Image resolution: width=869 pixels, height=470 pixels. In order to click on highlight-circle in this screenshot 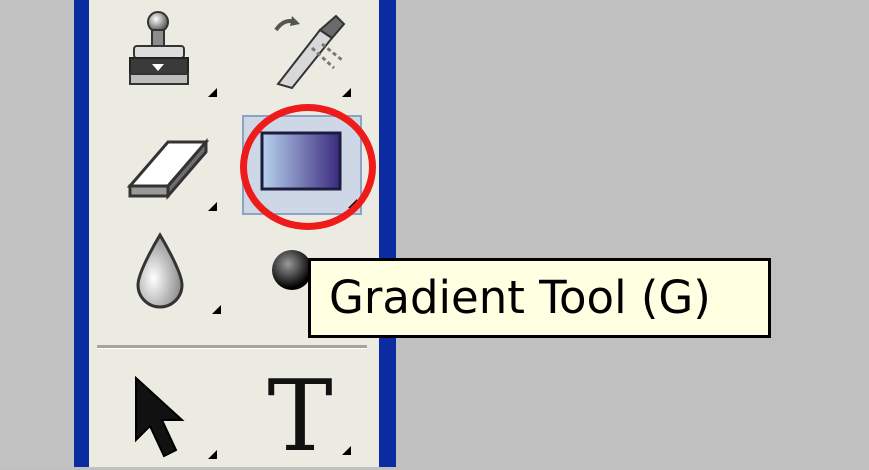, I will do `click(308, 167)`.